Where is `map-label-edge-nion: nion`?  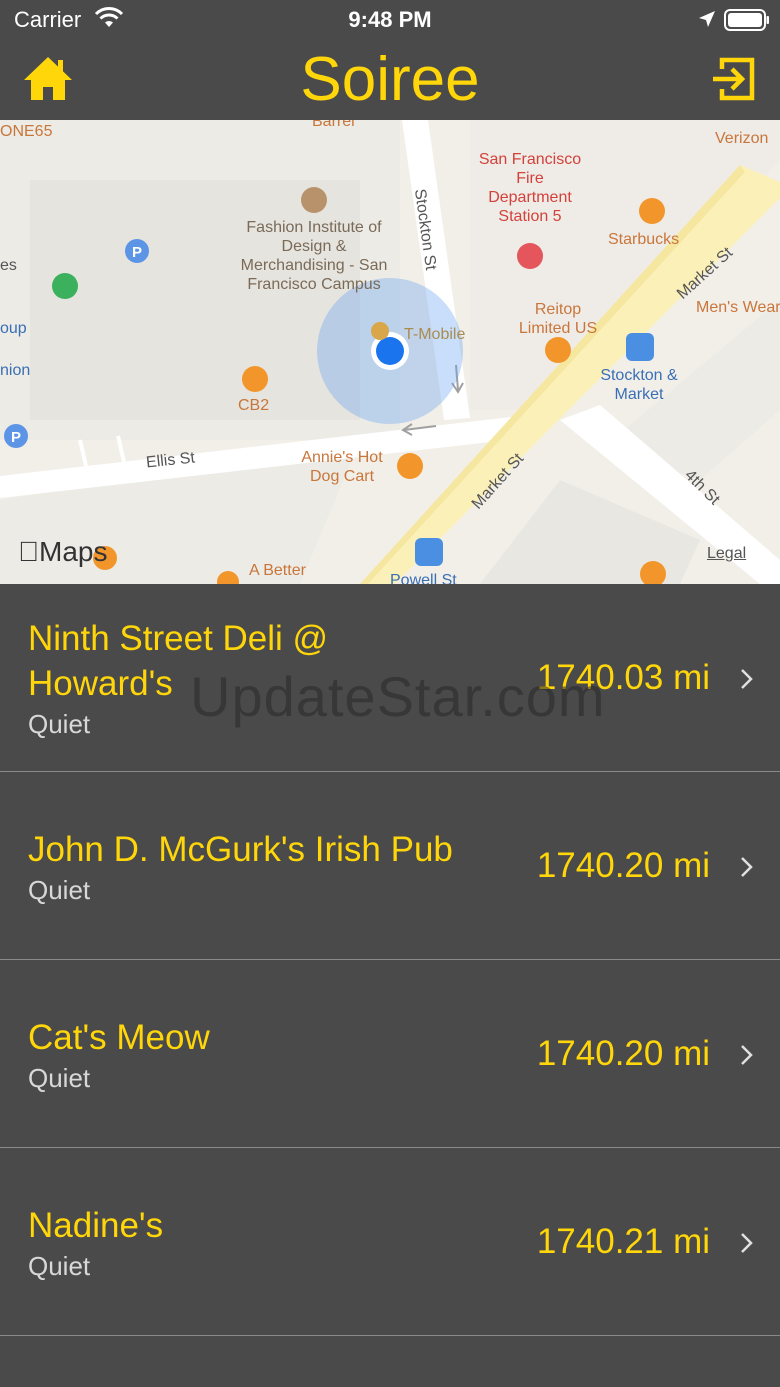
map-label-edge-nion: nion is located at coordinates (15, 370).